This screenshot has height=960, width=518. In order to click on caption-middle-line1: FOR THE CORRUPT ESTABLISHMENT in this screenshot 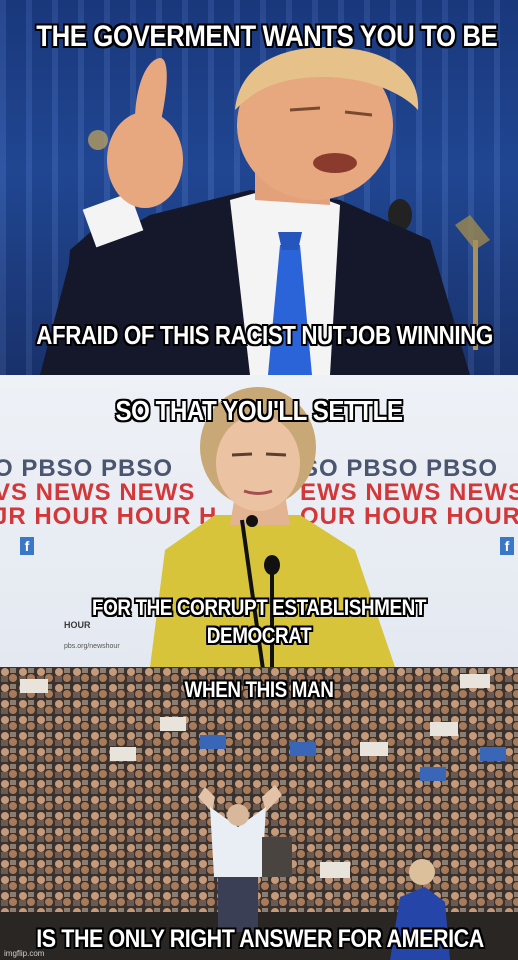, I will do `click(259, 607)`.